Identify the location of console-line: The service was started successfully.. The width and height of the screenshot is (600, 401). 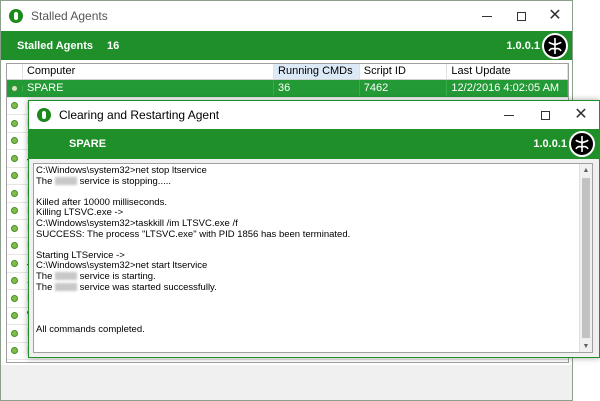
(307, 287).